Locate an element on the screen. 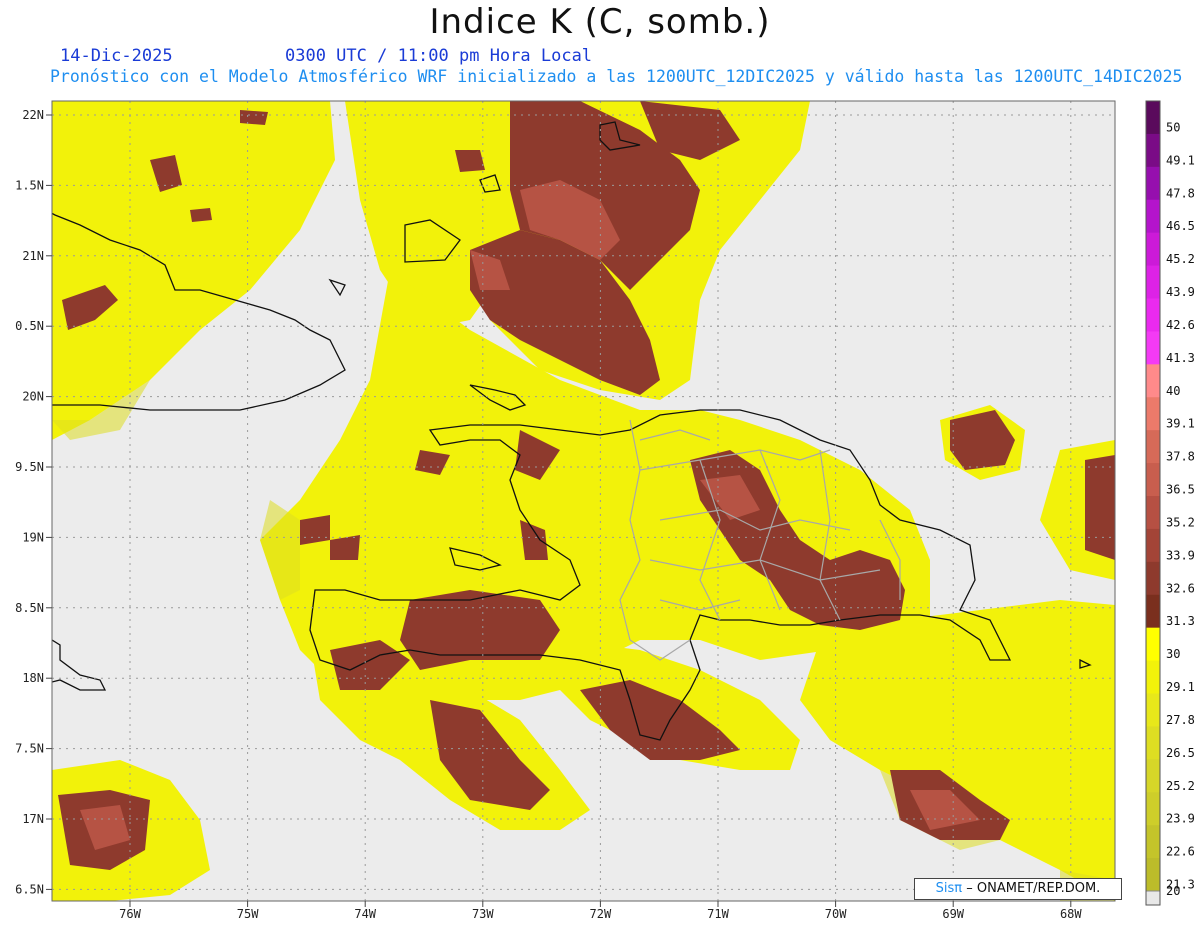 The image size is (1200, 927). lat-label: 20N is located at coordinates (33, 397).